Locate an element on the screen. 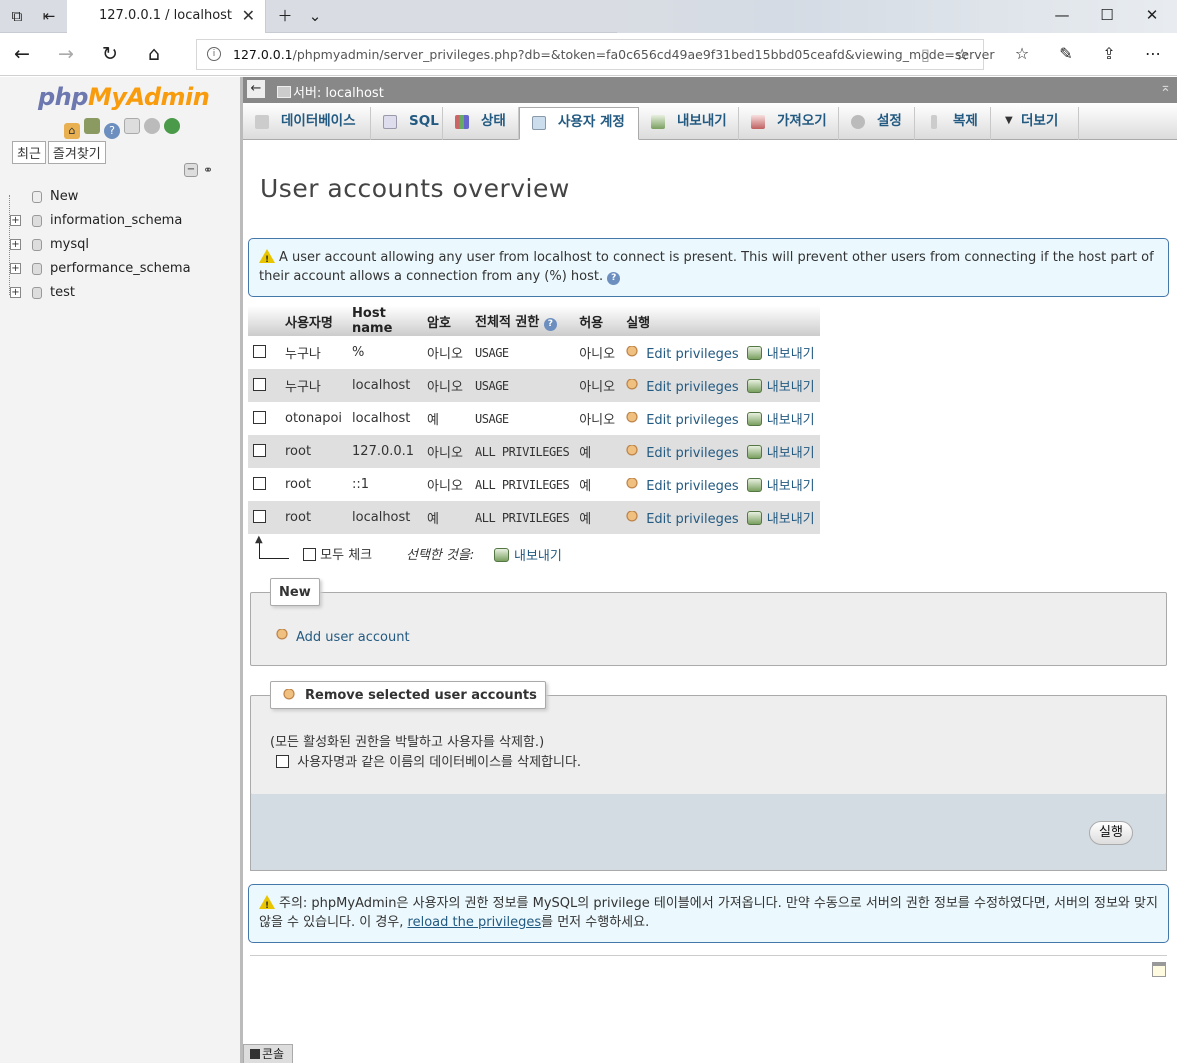 This screenshot has width=1177, height=1063. tree-item-label: mysql is located at coordinates (69, 244).